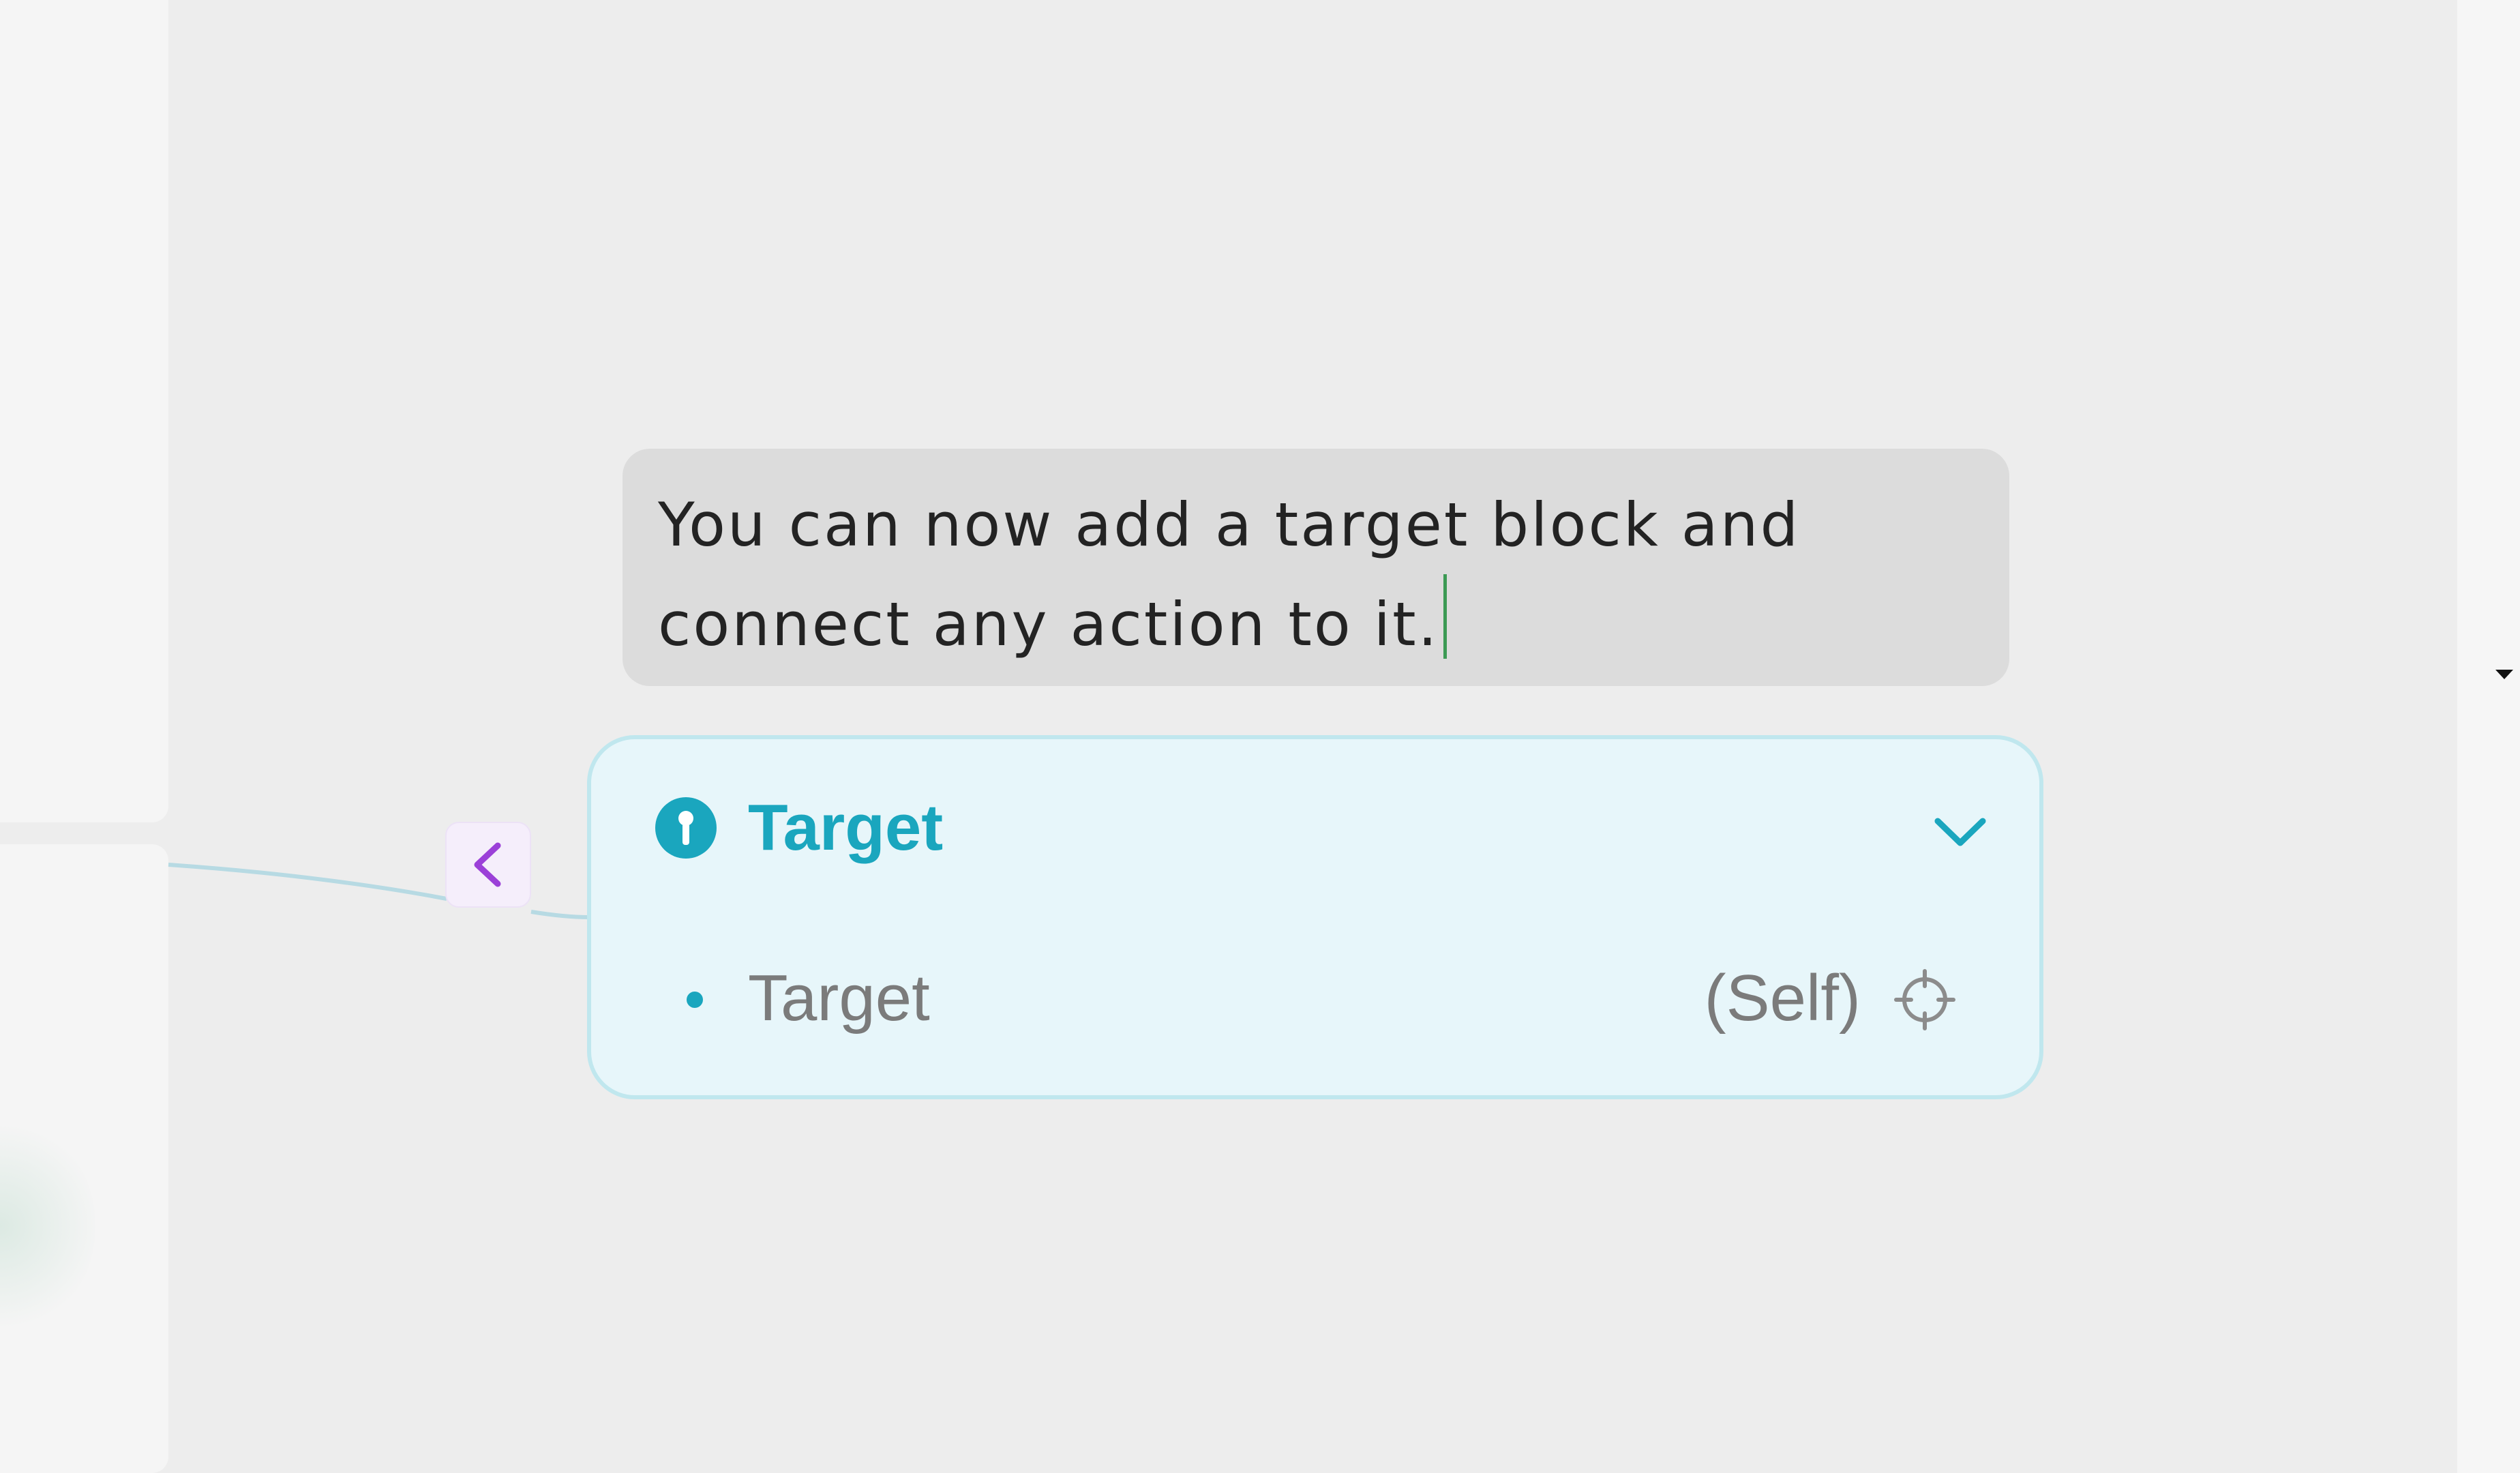 This screenshot has width=2520, height=1473. What do you see at coordinates (2488, 736) in the screenshot?
I see `right-panel` at bounding box center [2488, 736].